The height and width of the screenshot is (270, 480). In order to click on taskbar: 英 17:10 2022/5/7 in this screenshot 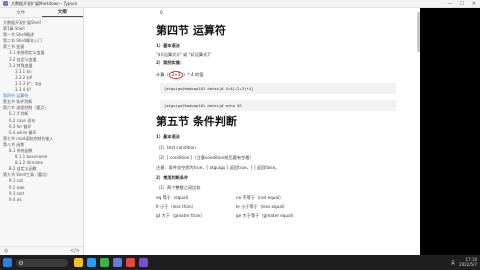, I will do `click(240, 262)`.